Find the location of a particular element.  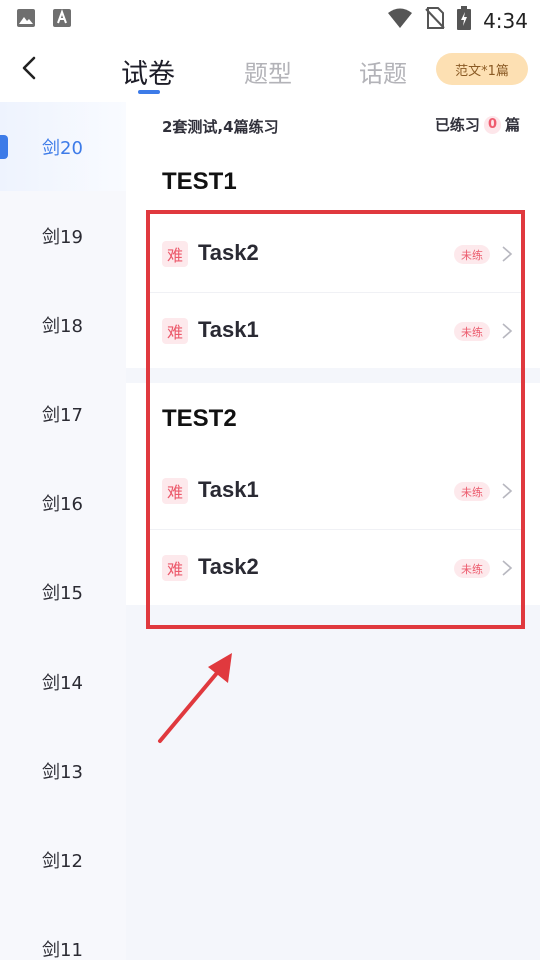

status-bar: 4:34 is located at coordinates (270, 18).